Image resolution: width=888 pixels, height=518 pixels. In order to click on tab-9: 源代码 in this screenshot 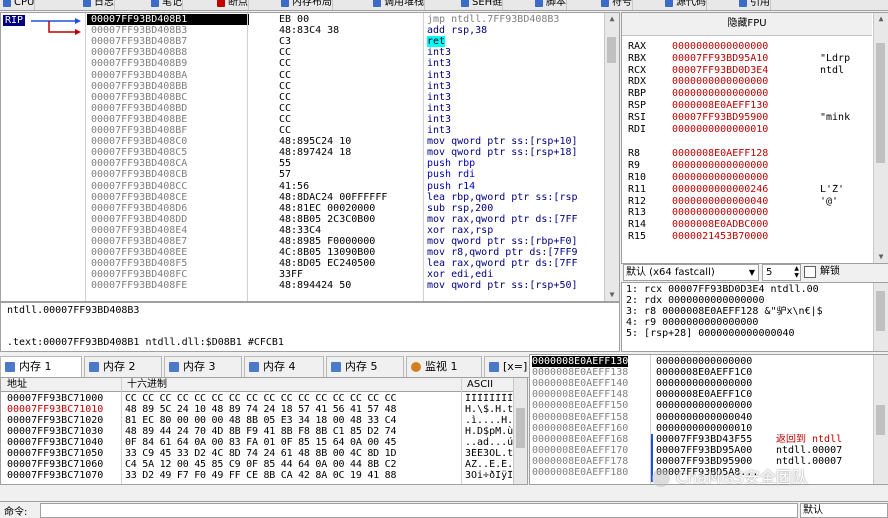, I will do `click(684, 5)`.